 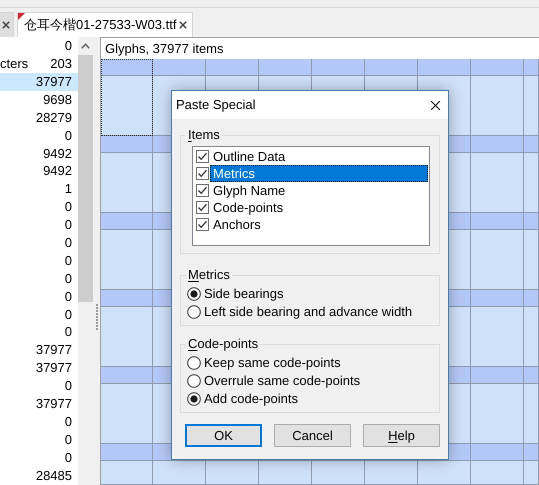 What do you see at coordinates (244, 294) in the screenshot?
I see `option-label: Side bearings` at bounding box center [244, 294].